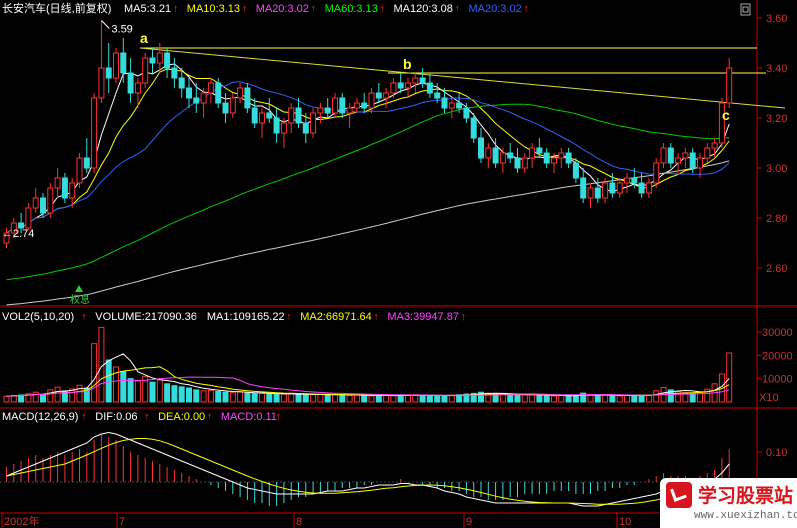 Image resolution: width=797 pixels, height=528 pixels. I want to click on trendlines, so click(462, 78).